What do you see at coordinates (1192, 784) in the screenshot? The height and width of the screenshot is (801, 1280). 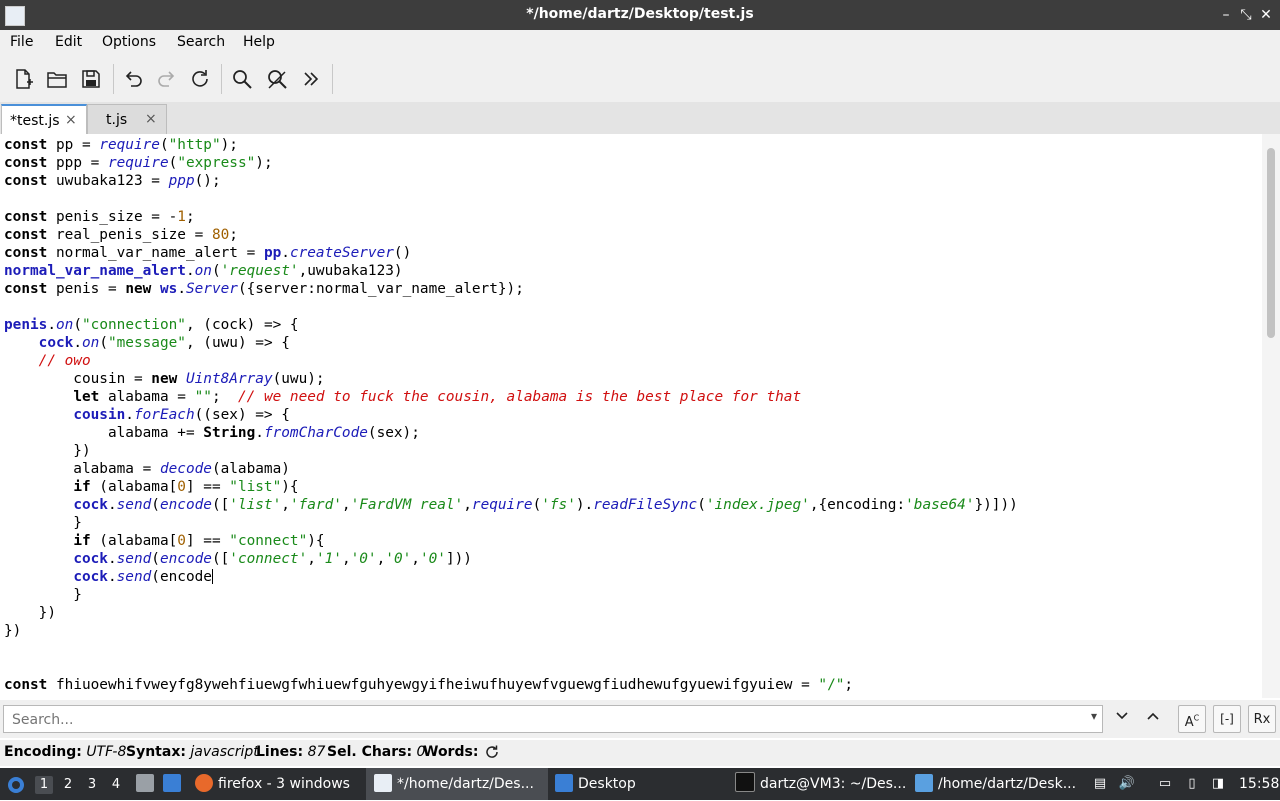 I see `notes-icon: ▯` at bounding box center [1192, 784].